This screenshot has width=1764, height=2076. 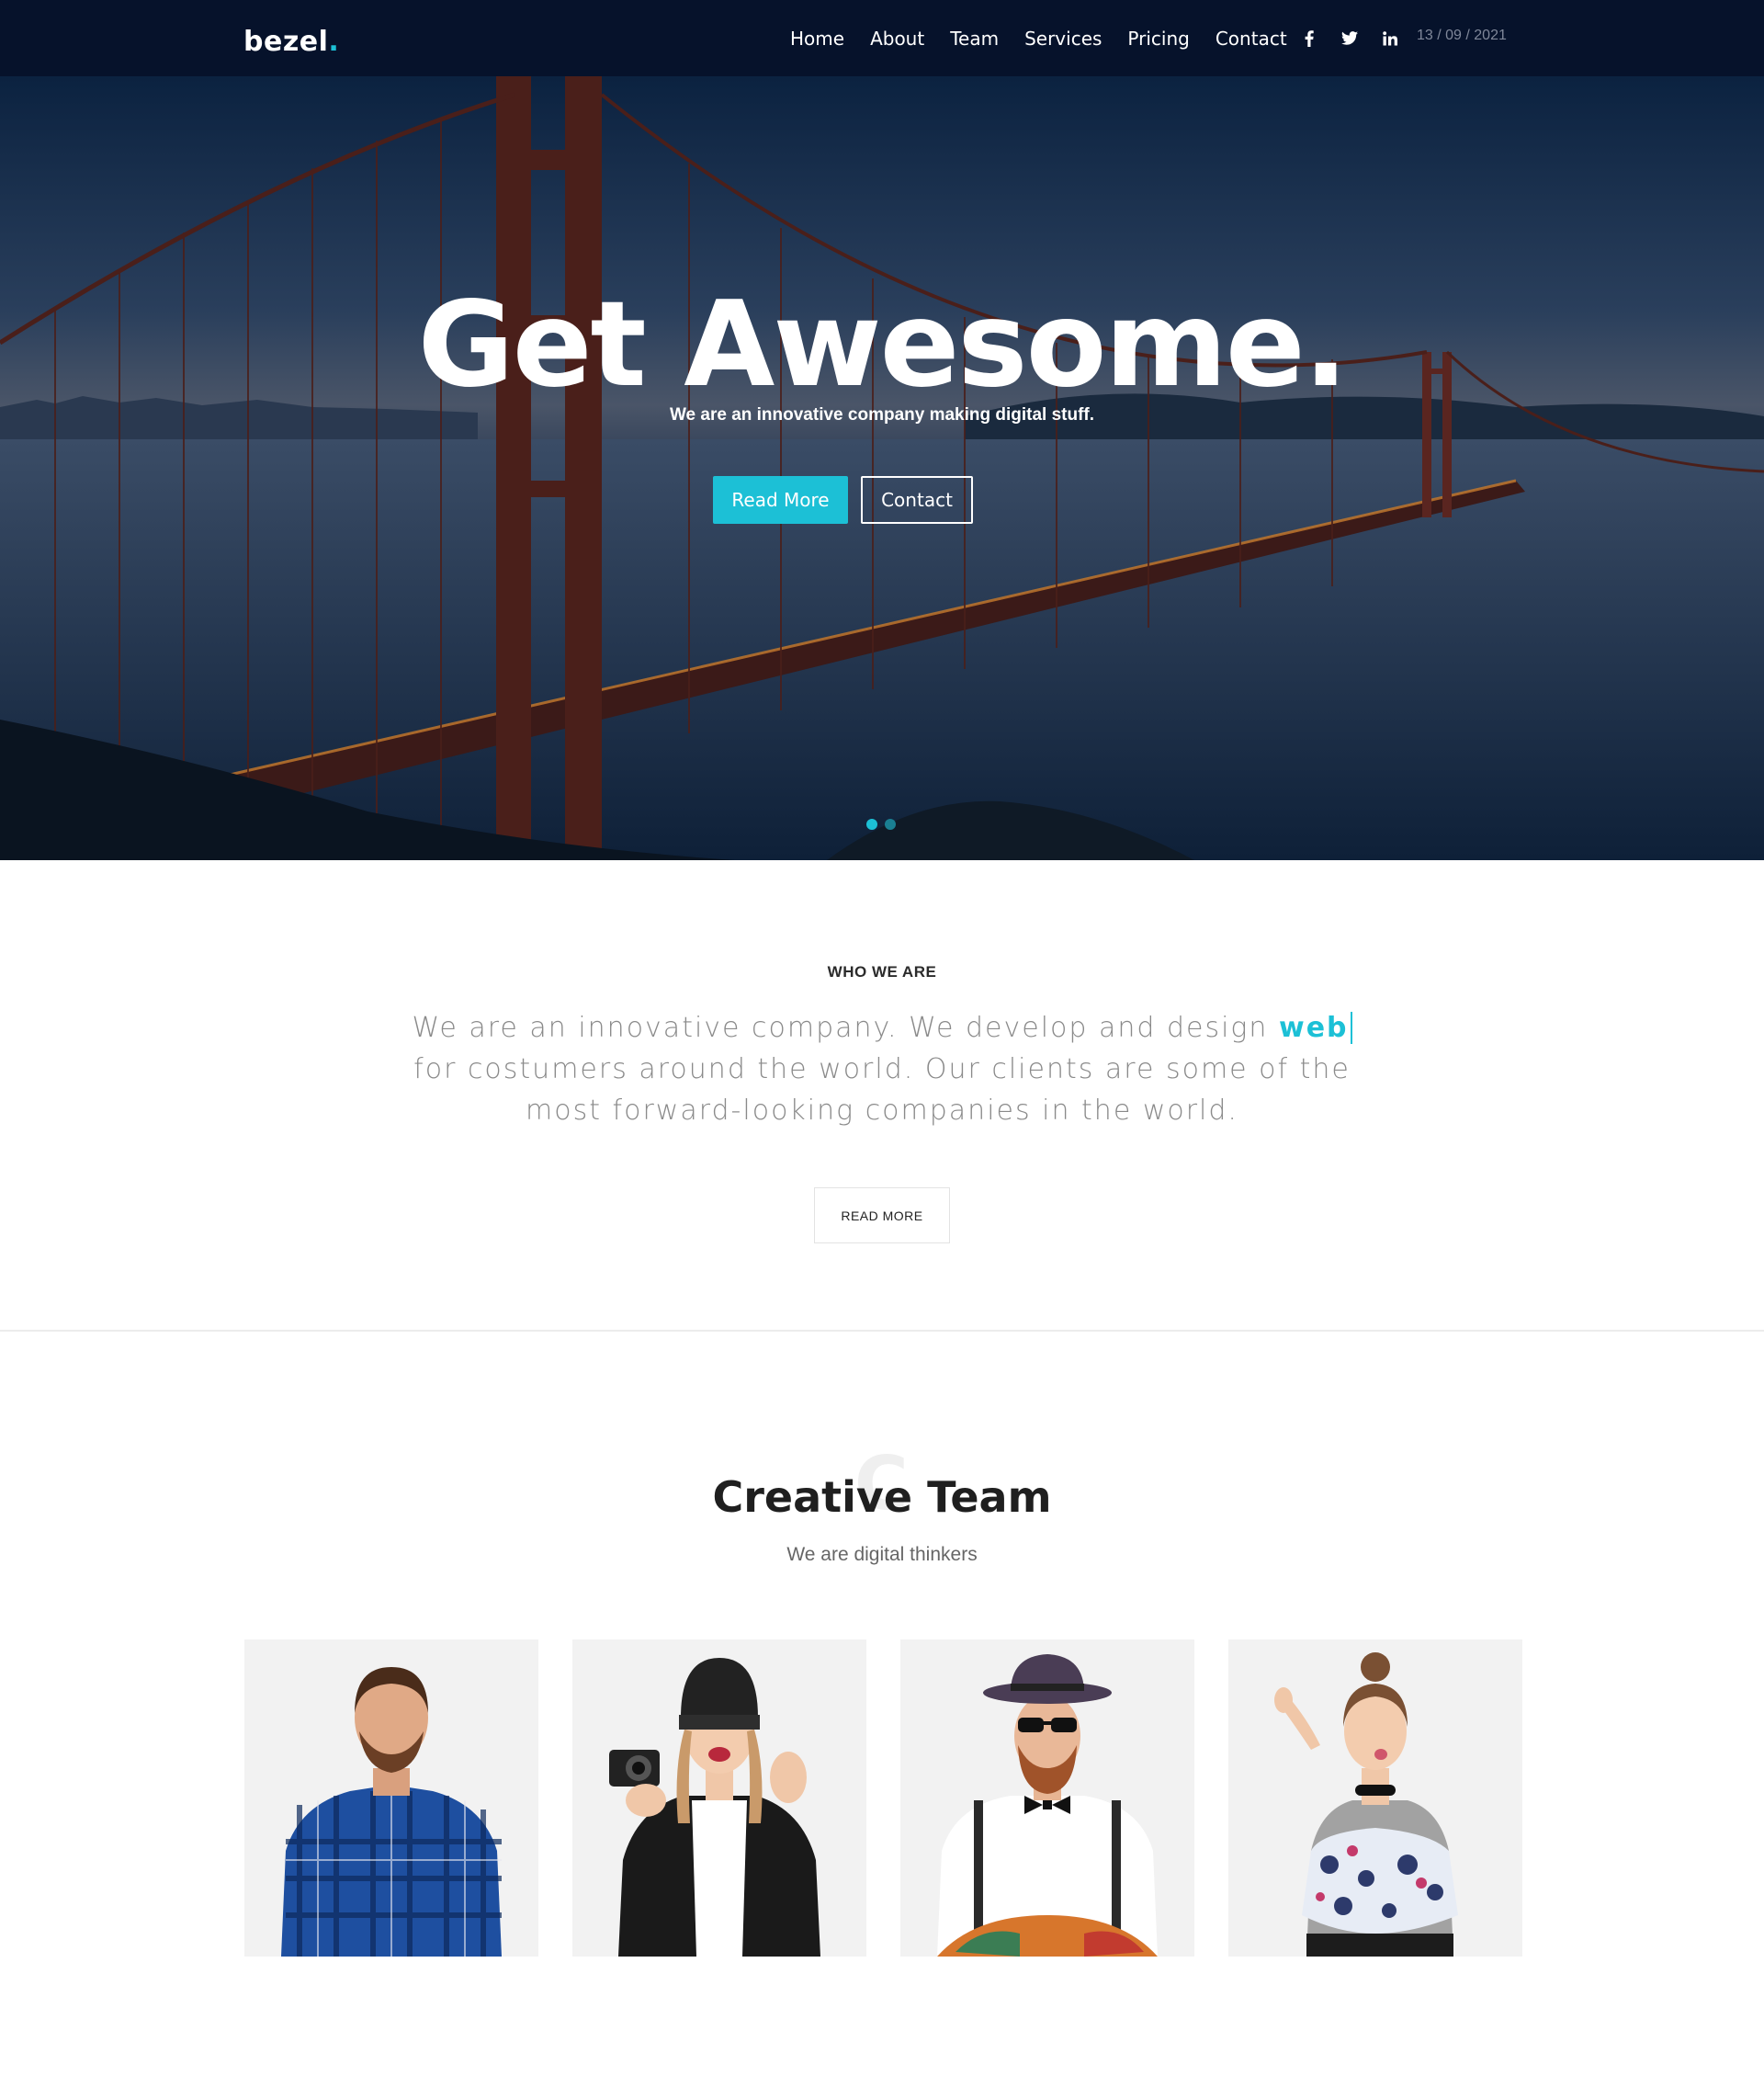 What do you see at coordinates (817, 39) in the screenshot?
I see `nav-link-home: Home` at bounding box center [817, 39].